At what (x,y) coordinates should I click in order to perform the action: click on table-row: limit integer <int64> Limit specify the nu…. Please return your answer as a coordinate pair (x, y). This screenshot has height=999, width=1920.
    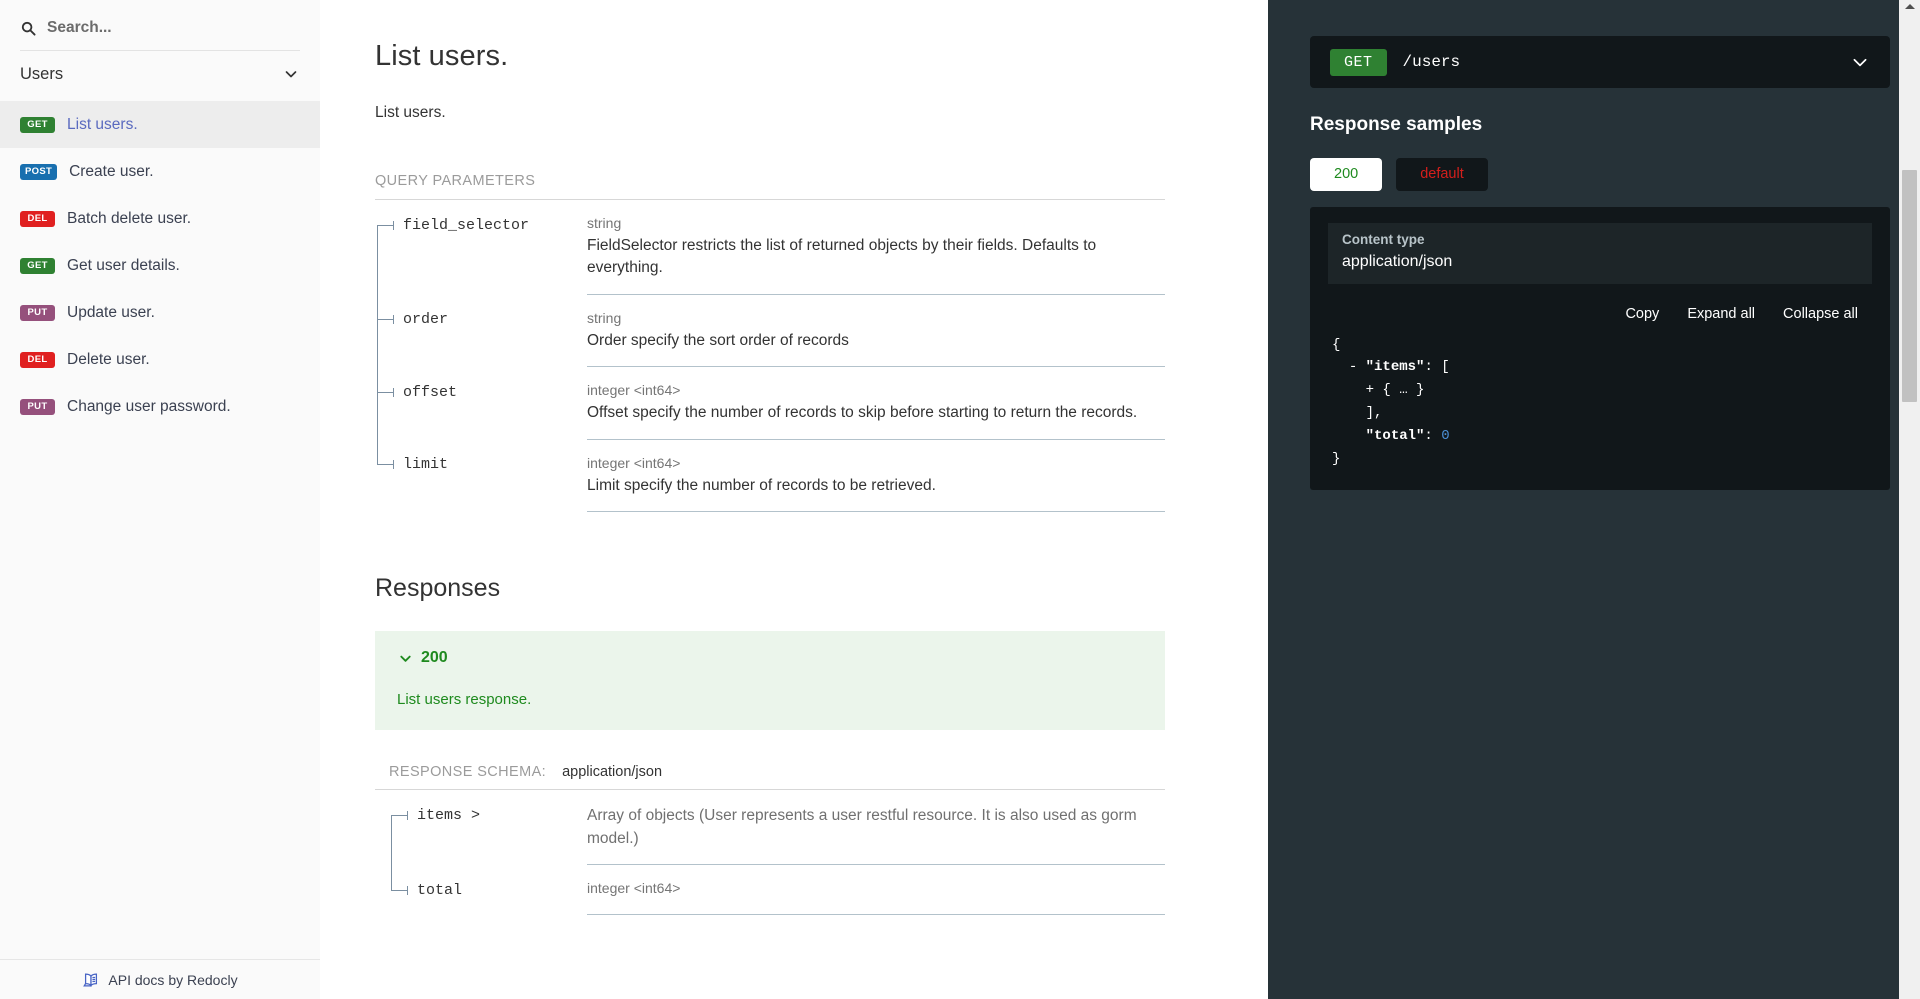
    Looking at the image, I should click on (770, 476).